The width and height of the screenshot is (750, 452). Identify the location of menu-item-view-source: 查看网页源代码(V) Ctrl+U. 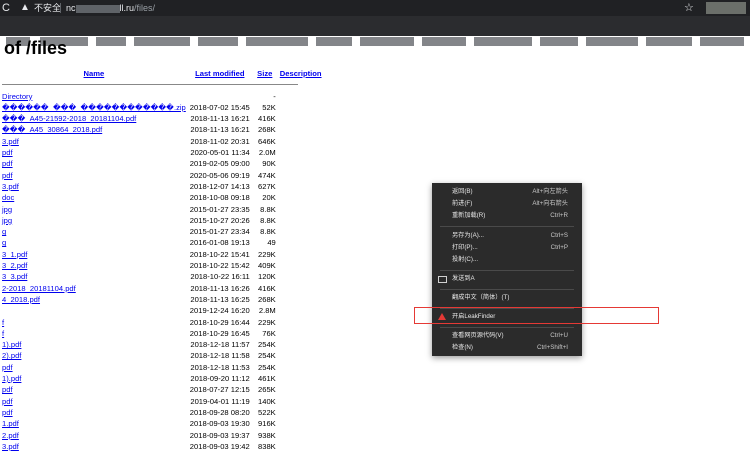
(507, 336).